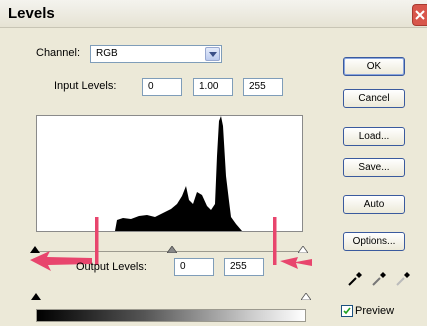 This screenshot has width=427, height=326. What do you see at coordinates (194, 267) in the screenshot?
I see `output-black-field: 0` at bounding box center [194, 267].